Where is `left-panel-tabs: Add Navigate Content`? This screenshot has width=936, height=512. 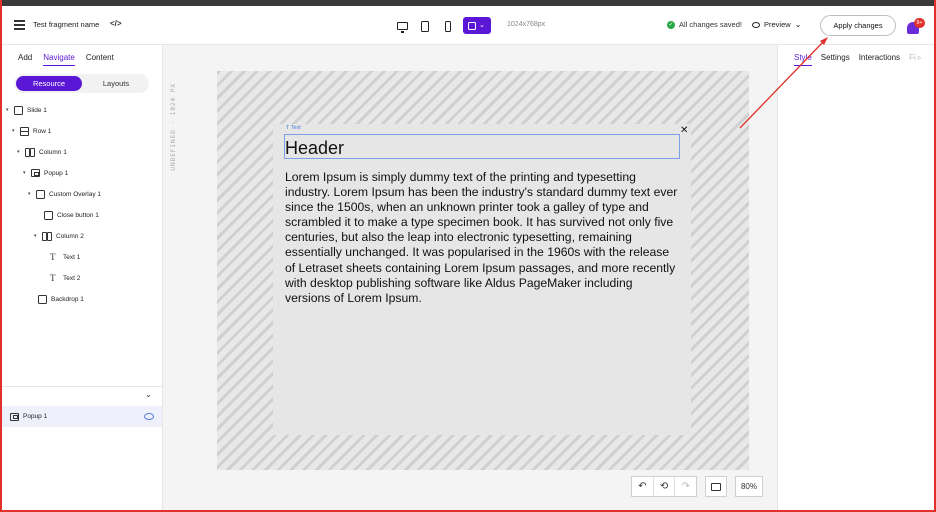 left-panel-tabs: Add Navigate Content is located at coordinates (66, 59).